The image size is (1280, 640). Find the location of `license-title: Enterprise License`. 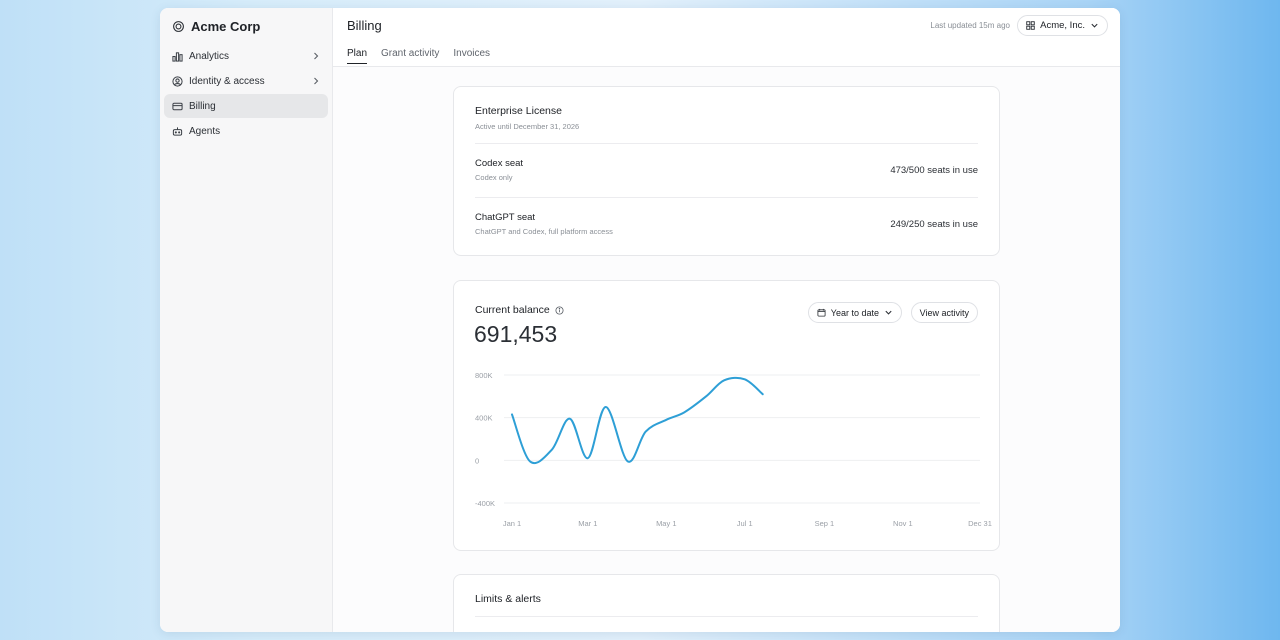

license-title: Enterprise License is located at coordinates (518, 111).